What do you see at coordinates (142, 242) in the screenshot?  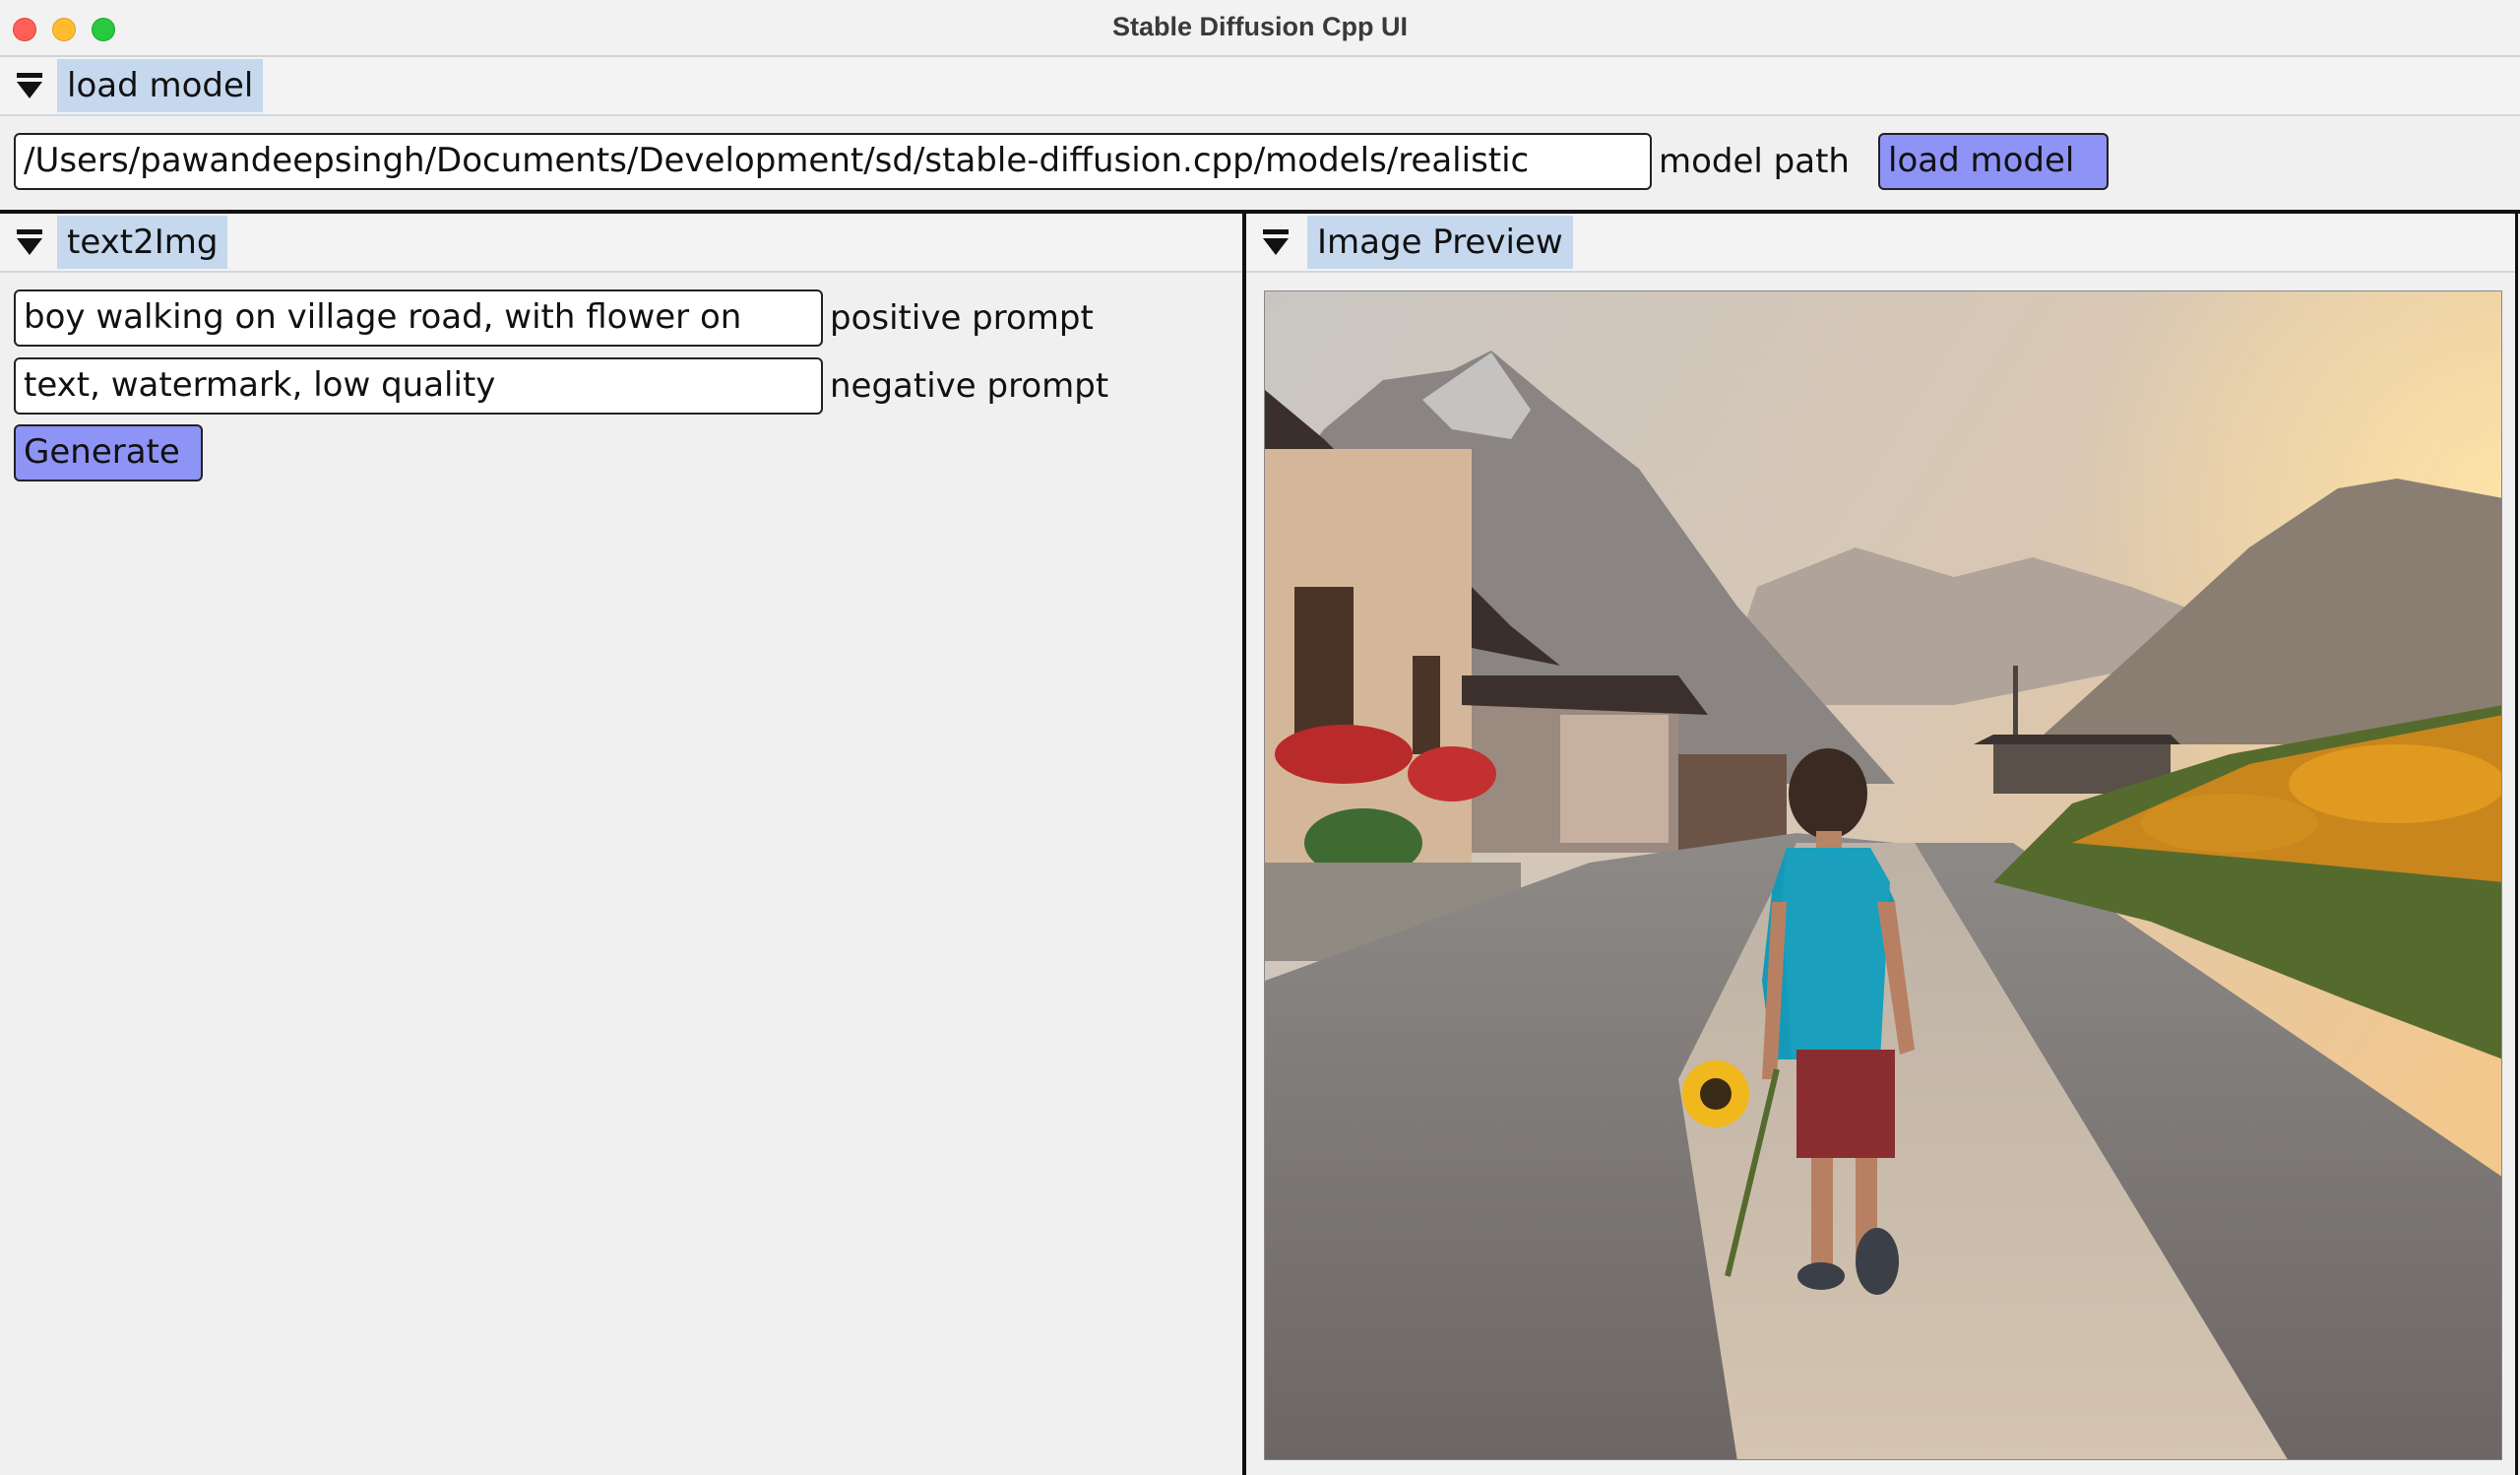 I see `text2img-header-label: text2Img` at bounding box center [142, 242].